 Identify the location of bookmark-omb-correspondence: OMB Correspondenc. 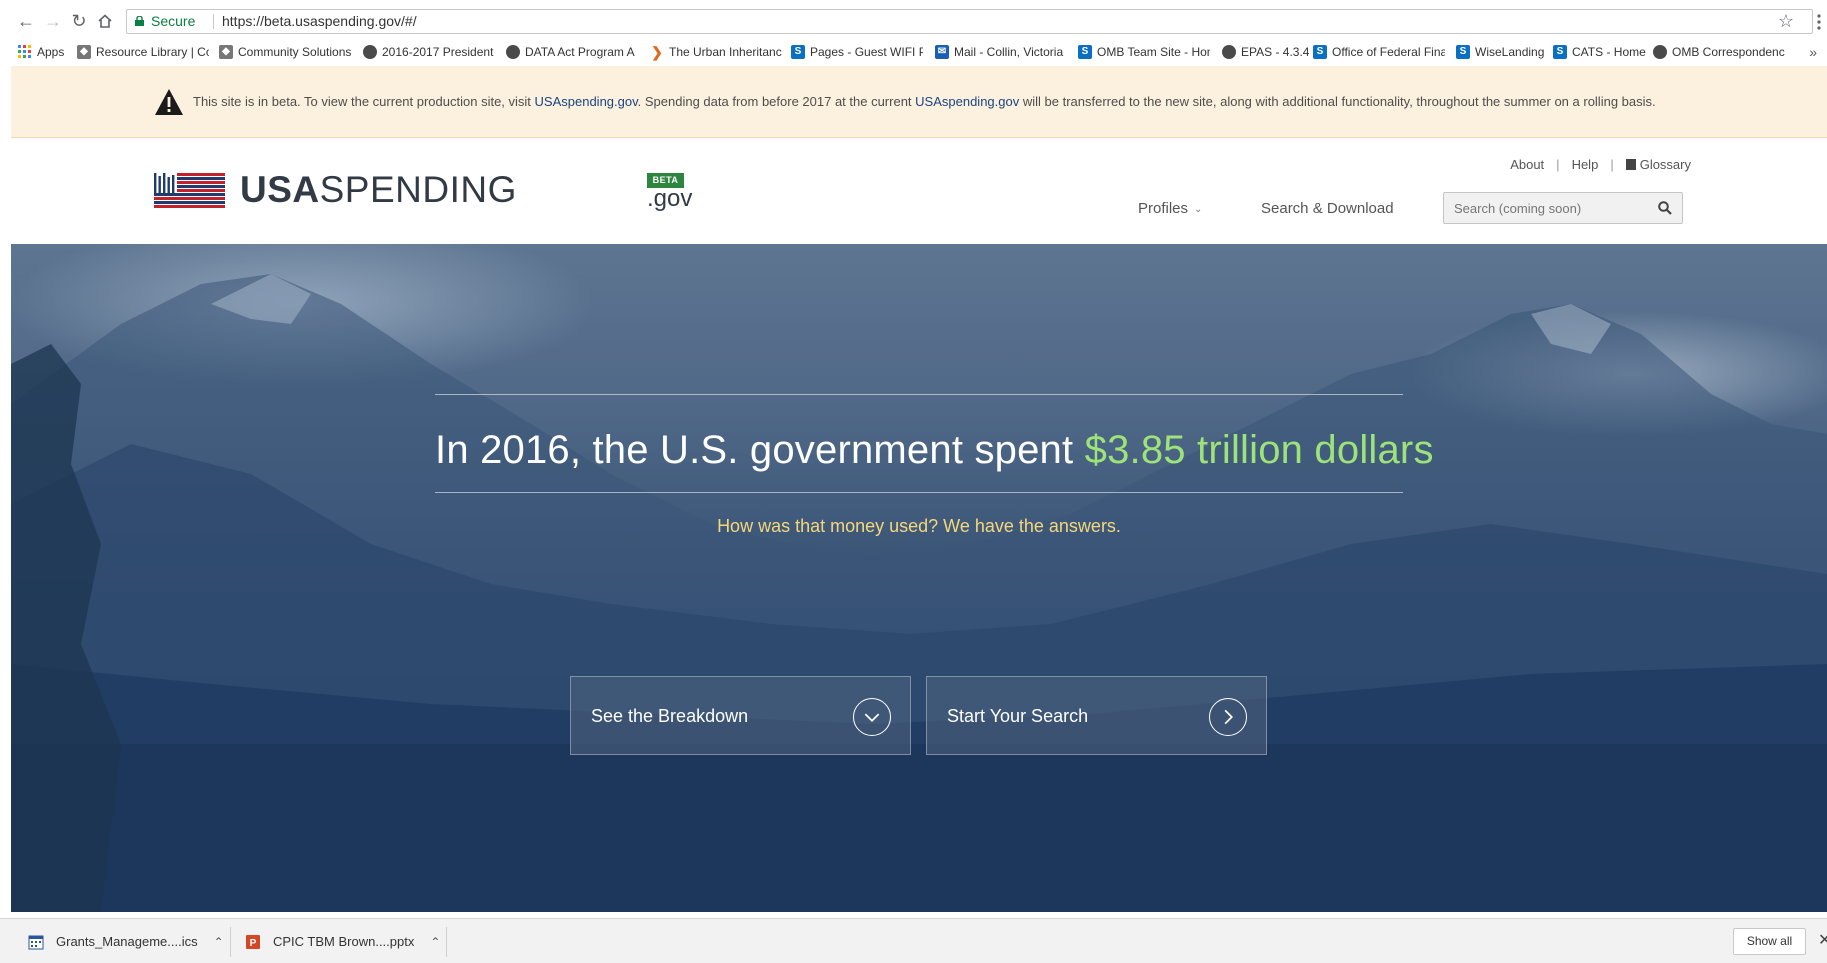
(1720, 52).